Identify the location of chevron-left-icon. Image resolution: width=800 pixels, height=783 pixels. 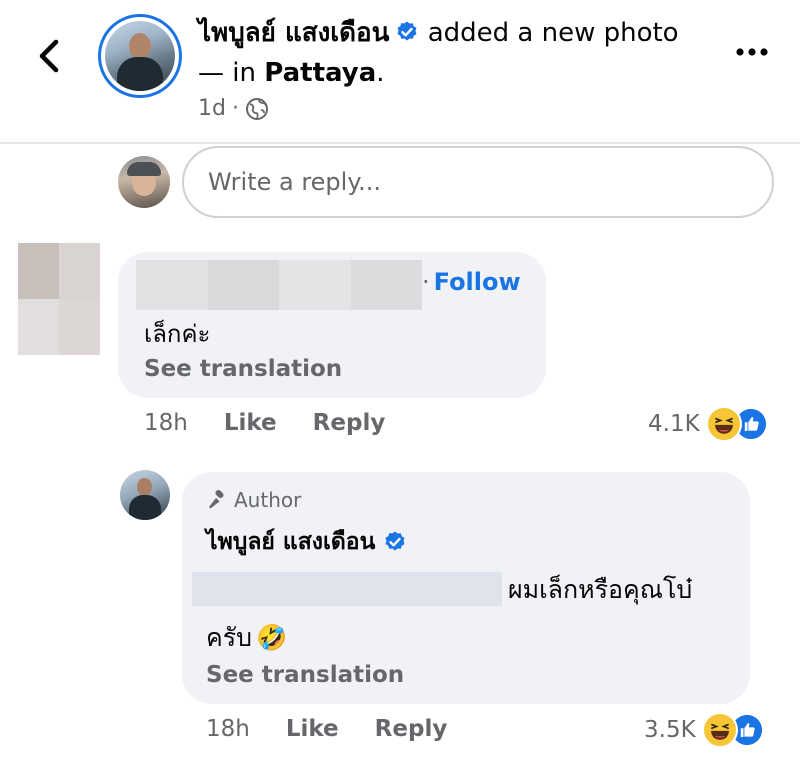
(49, 56).